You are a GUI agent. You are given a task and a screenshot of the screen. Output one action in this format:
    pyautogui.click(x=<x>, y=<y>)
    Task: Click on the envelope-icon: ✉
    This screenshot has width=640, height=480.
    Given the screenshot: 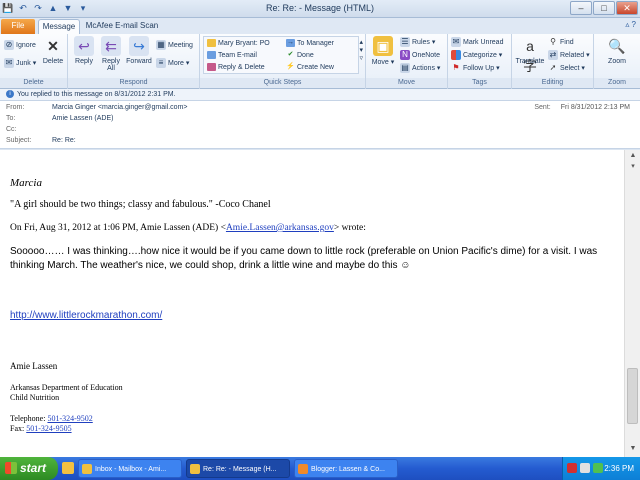 What is the action you would take?
    pyautogui.click(x=456, y=42)
    